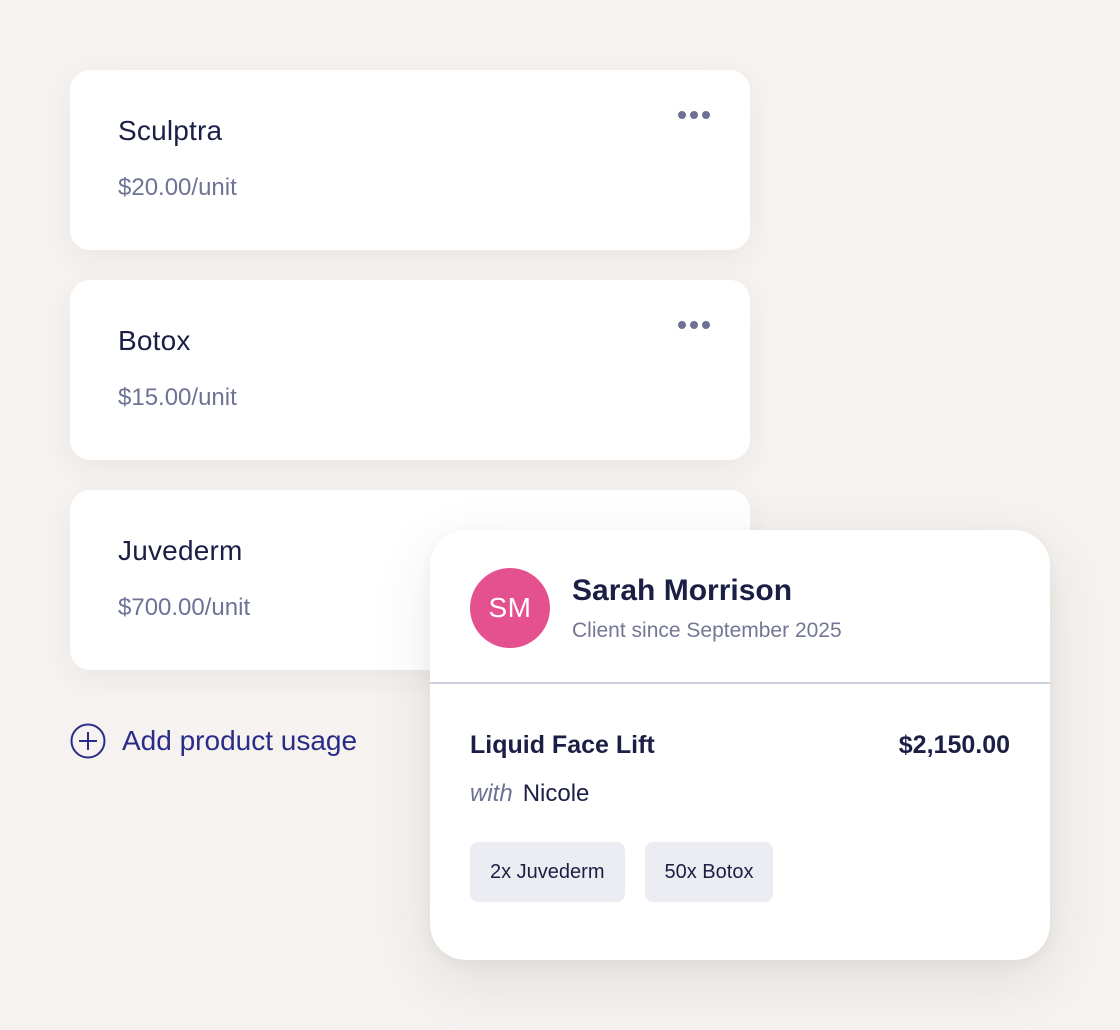 This screenshot has height=1030, width=1120. Describe the element at coordinates (170, 130) in the screenshot. I see `product-name: Sculptra` at that location.